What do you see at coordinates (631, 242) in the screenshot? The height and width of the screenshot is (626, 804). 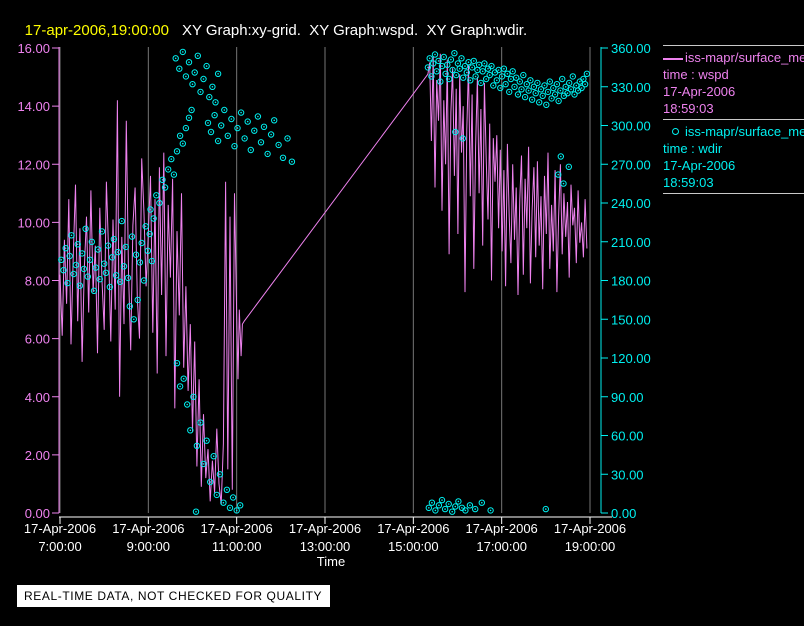 I see `right-axis-tick-label: 210.00` at bounding box center [631, 242].